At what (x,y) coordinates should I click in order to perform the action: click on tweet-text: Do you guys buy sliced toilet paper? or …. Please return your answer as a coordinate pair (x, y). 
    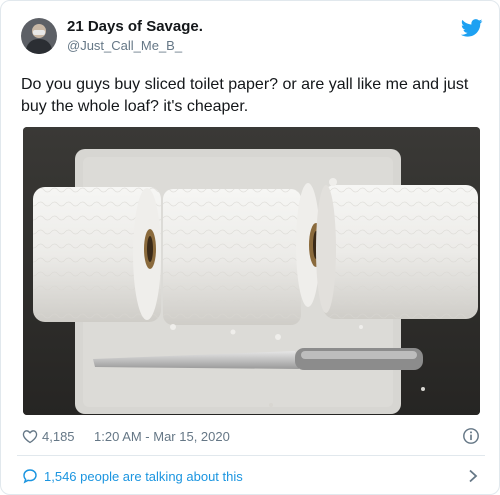
    Looking at the image, I should click on (245, 95).